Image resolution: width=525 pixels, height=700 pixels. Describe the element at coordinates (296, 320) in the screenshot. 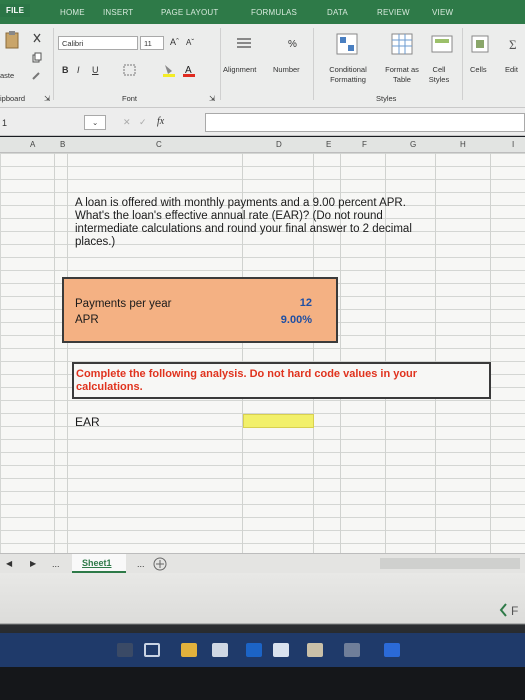

I see `input-value: 9.00%` at that location.